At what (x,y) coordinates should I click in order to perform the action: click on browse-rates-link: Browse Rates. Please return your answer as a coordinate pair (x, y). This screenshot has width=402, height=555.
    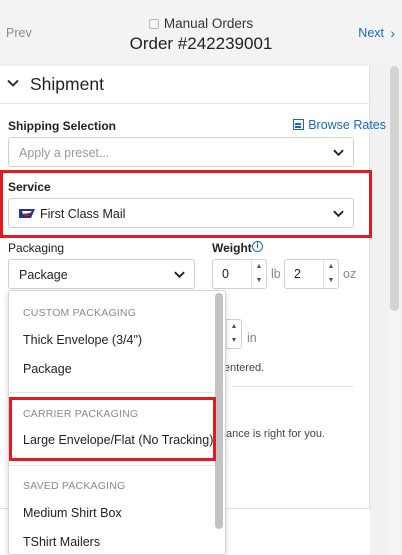
    Looking at the image, I should click on (339, 125).